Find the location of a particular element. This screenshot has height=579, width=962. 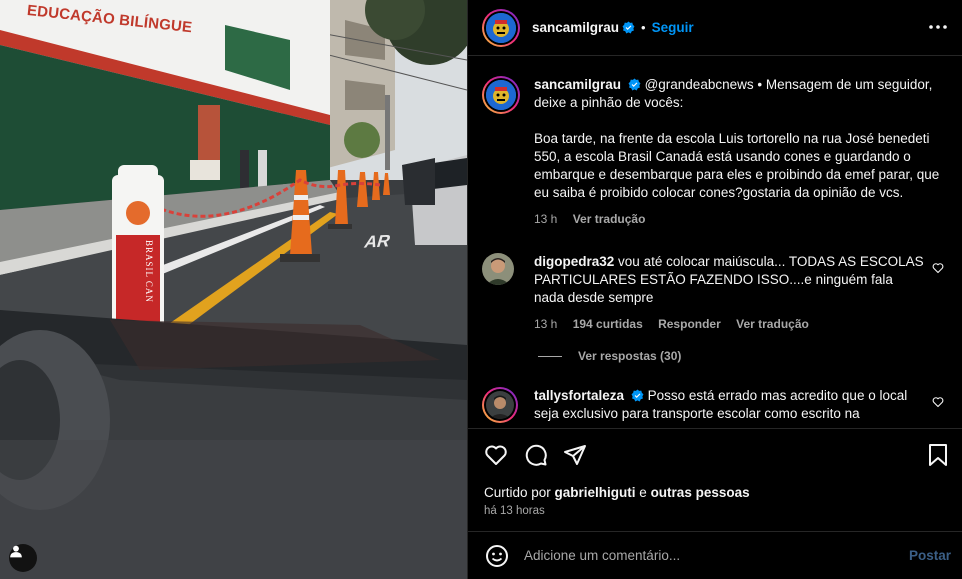

post-timestamp: há 13 horas is located at coordinates (514, 511).